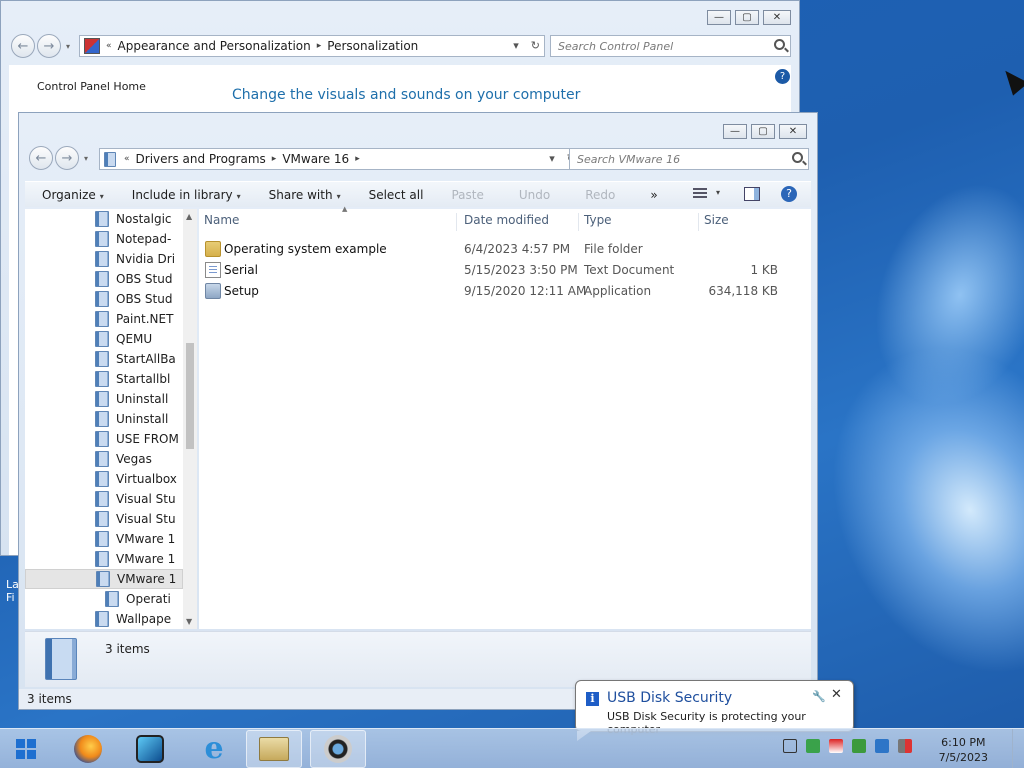 The image size is (1024, 768). I want to click on tree-item: StartAllBa, so click(104, 359).